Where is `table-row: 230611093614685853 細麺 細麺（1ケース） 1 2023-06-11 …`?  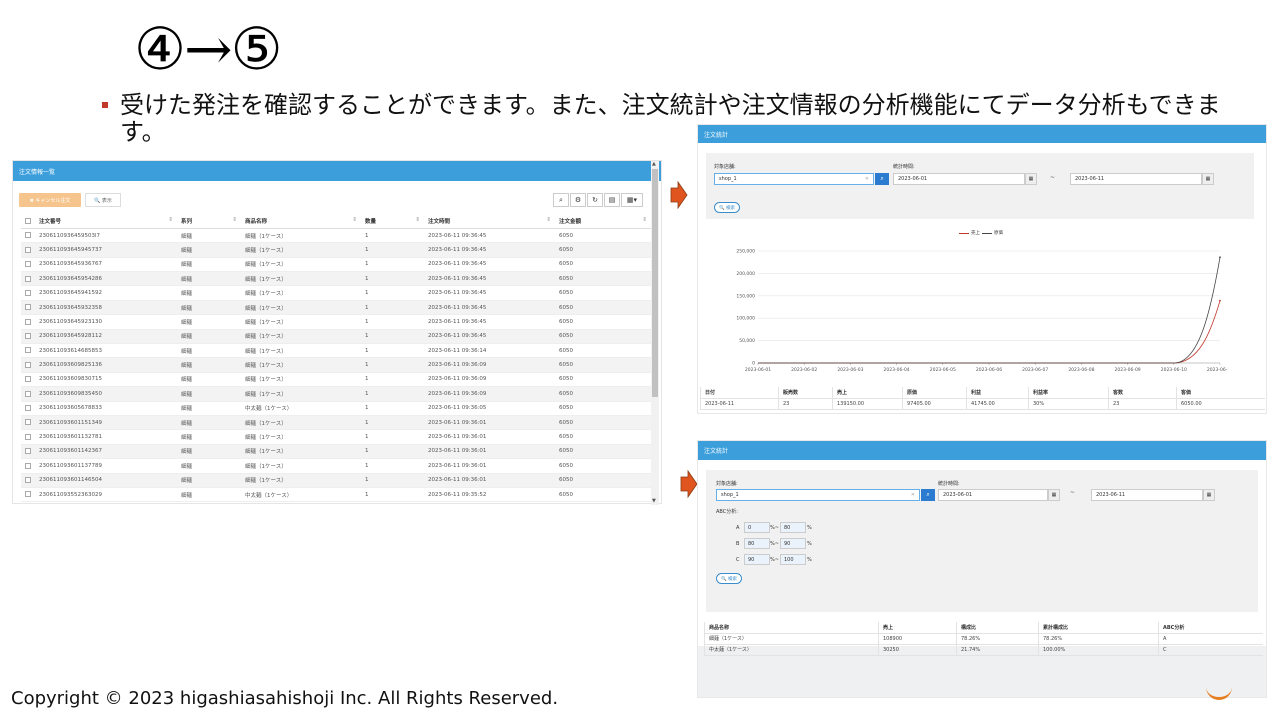 table-row: 230611093614685853 細麺 細麺（1ケース） 1 2023-06-11 … is located at coordinates (336, 351).